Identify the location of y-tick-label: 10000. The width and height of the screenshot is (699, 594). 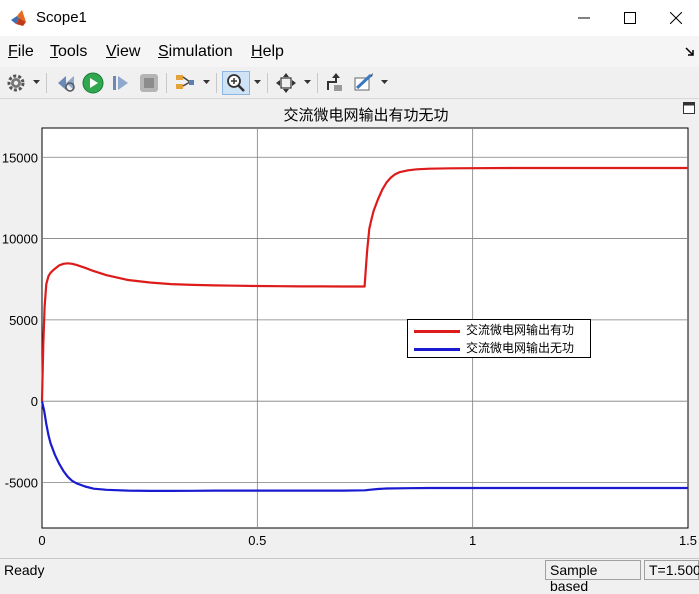
(20, 239).